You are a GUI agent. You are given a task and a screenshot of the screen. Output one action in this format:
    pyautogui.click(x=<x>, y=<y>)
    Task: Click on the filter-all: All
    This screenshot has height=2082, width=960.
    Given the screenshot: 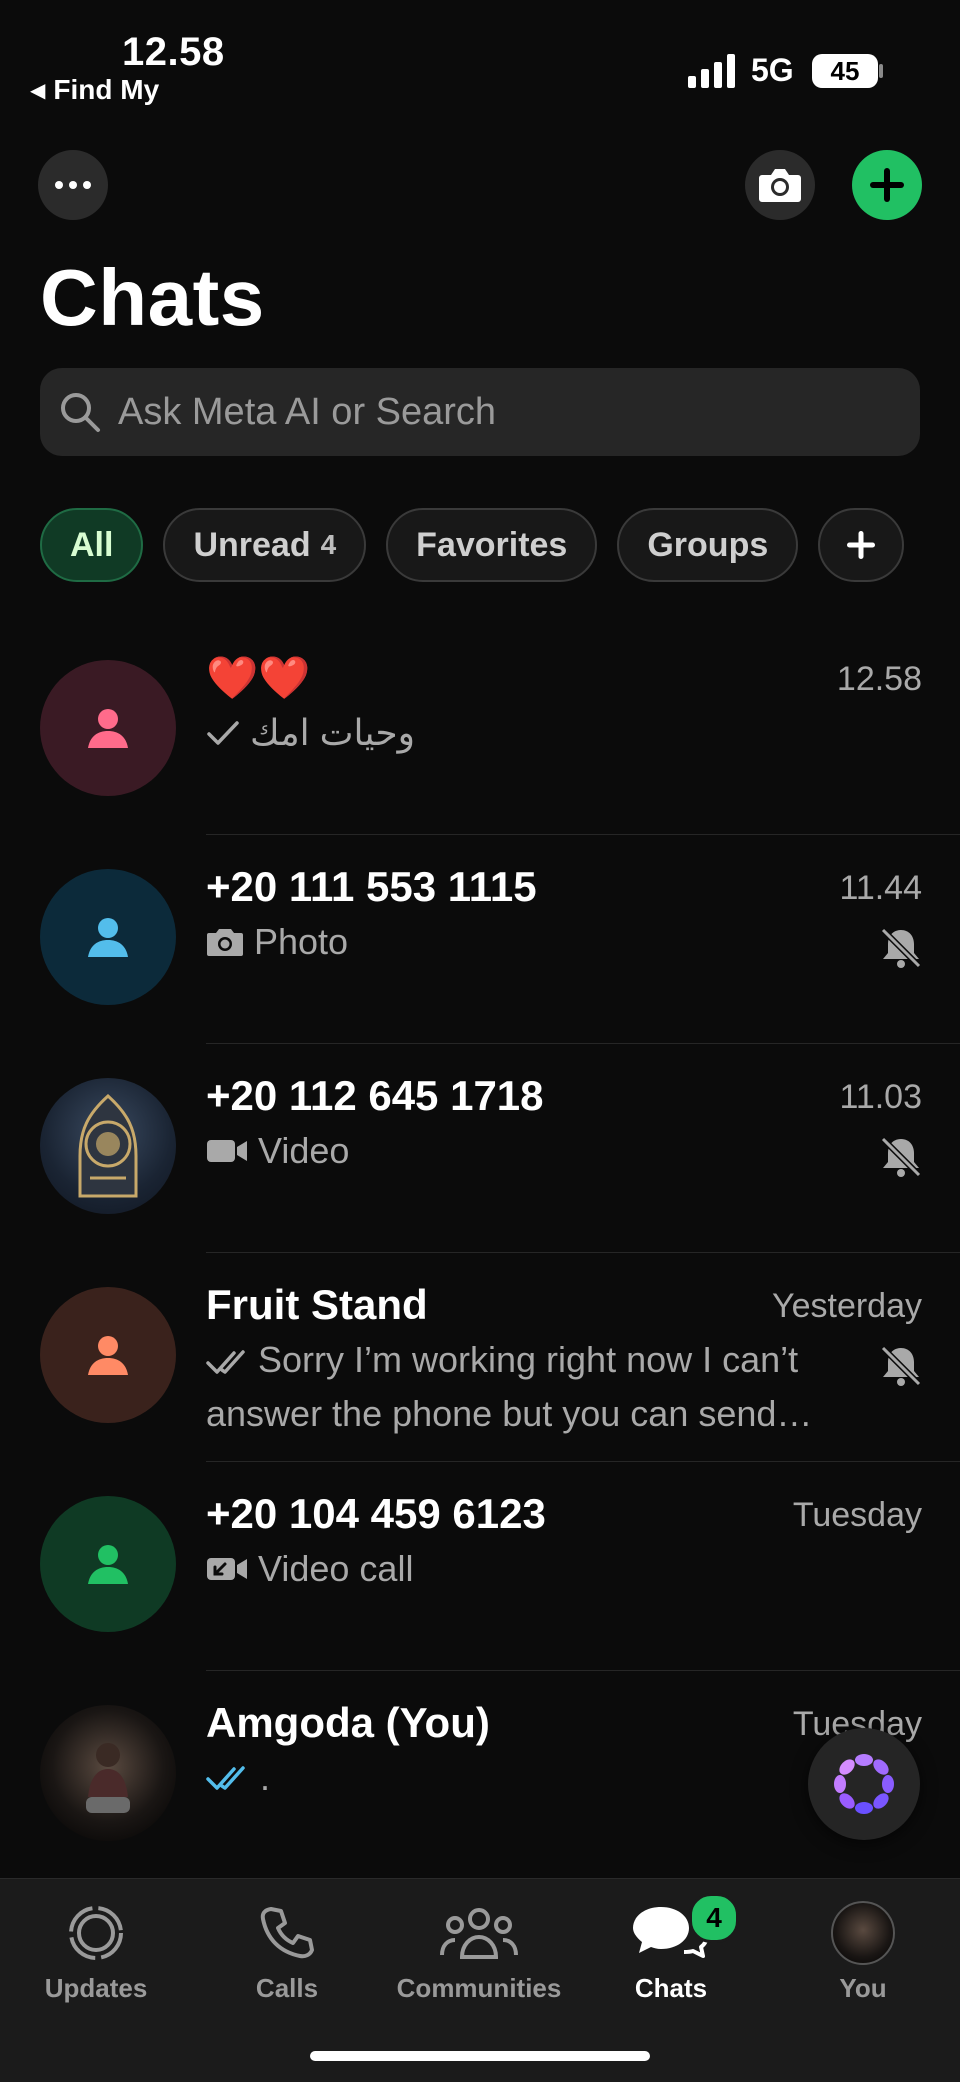 What is the action you would take?
    pyautogui.click(x=92, y=545)
    